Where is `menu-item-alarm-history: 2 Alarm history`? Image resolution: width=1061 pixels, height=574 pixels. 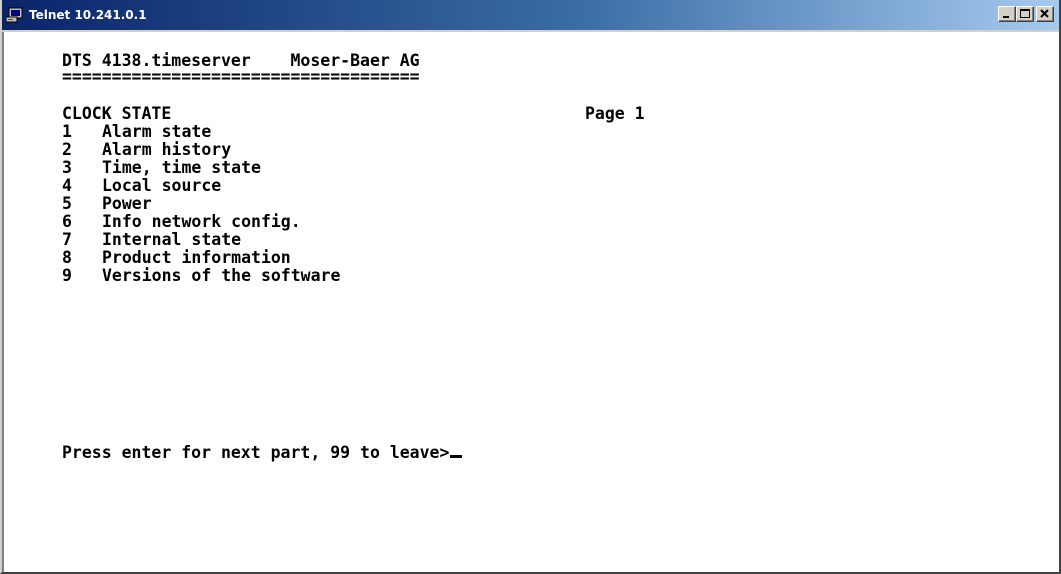
menu-item-alarm-history: 2 Alarm history is located at coordinates (147, 149).